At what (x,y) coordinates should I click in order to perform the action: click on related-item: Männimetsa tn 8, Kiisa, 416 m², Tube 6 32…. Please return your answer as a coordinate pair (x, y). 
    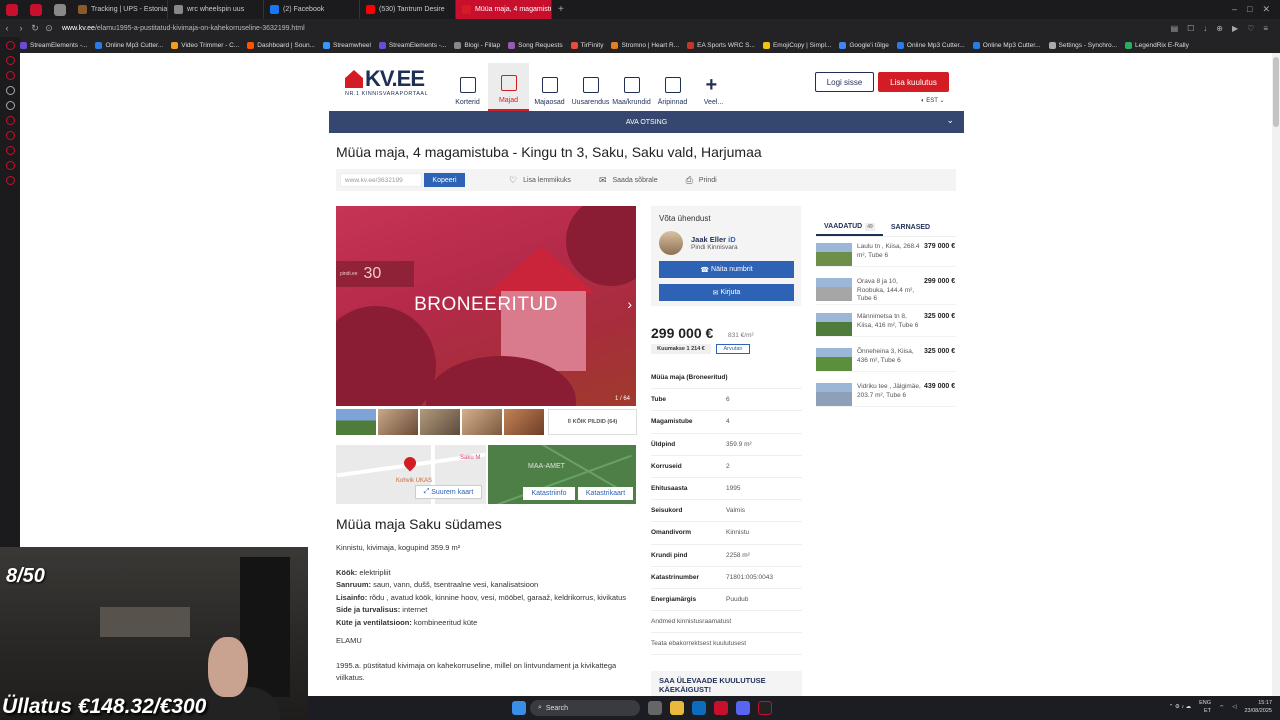
    Looking at the image, I should click on (886, 325).